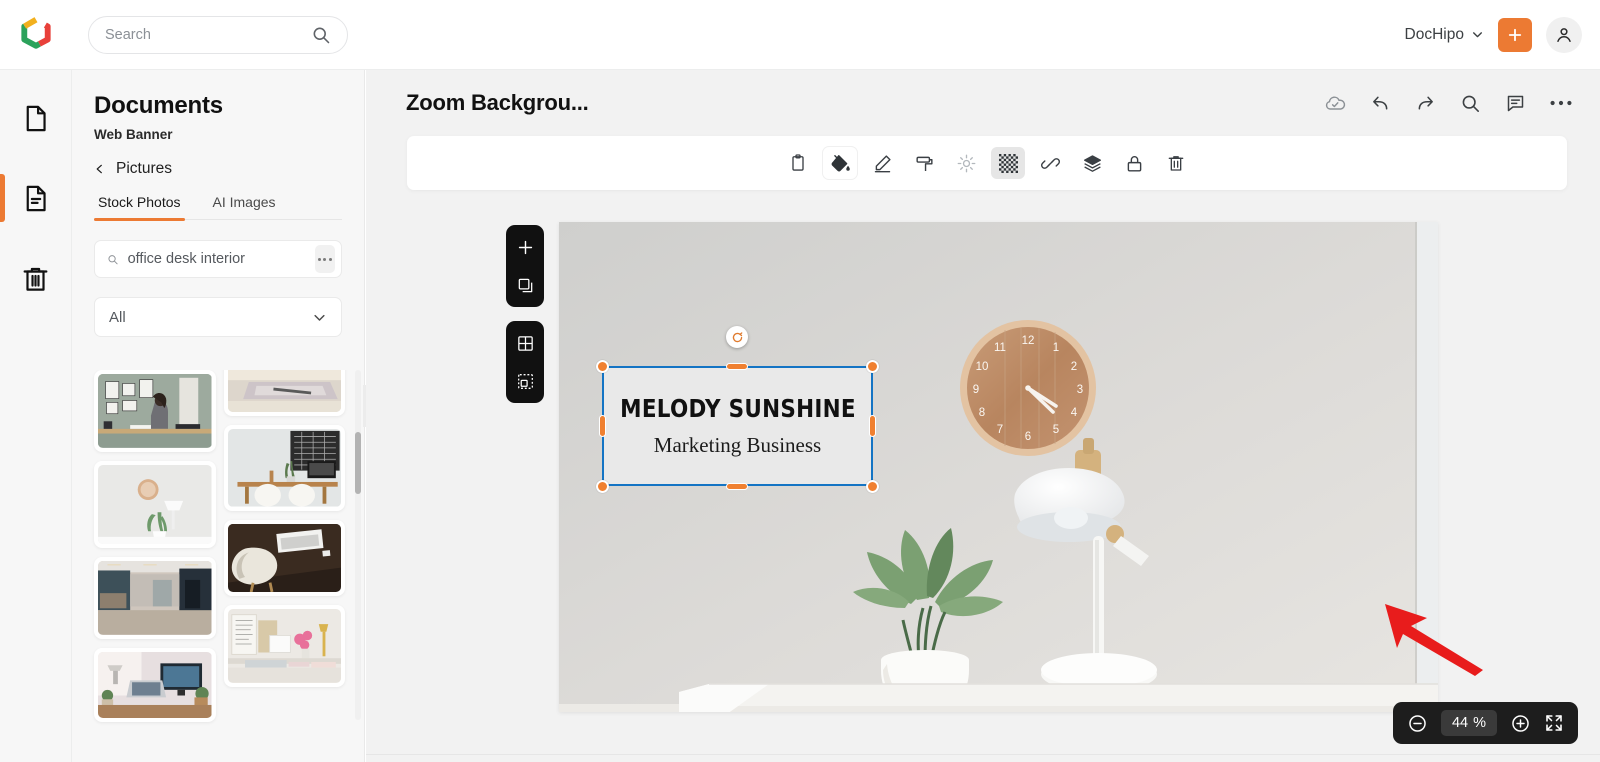  I want to click on top-bar: DocHipo, so click(800, 35).